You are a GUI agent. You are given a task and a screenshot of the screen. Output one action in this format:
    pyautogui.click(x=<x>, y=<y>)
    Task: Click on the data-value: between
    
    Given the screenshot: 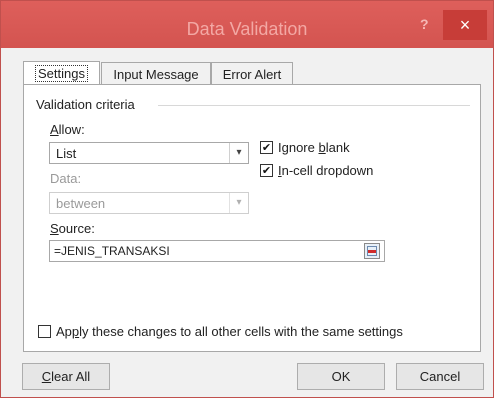 What is the action you would take?
    pyautogui.click(x=81, y=203)
    